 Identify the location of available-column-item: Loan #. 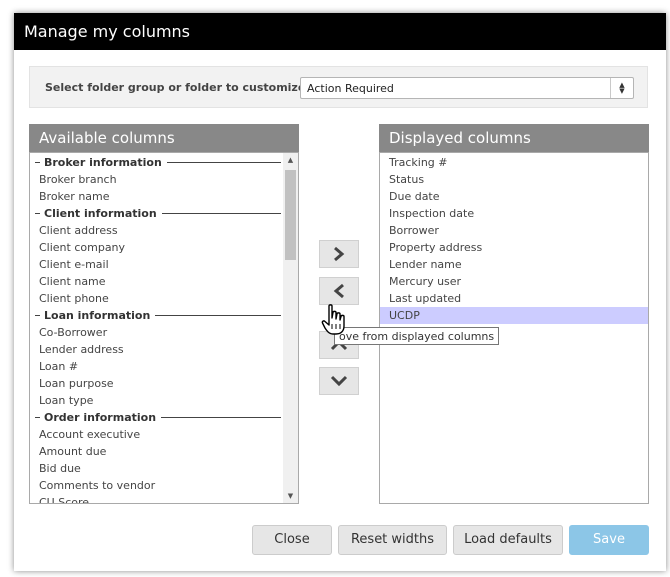
(156, 366).